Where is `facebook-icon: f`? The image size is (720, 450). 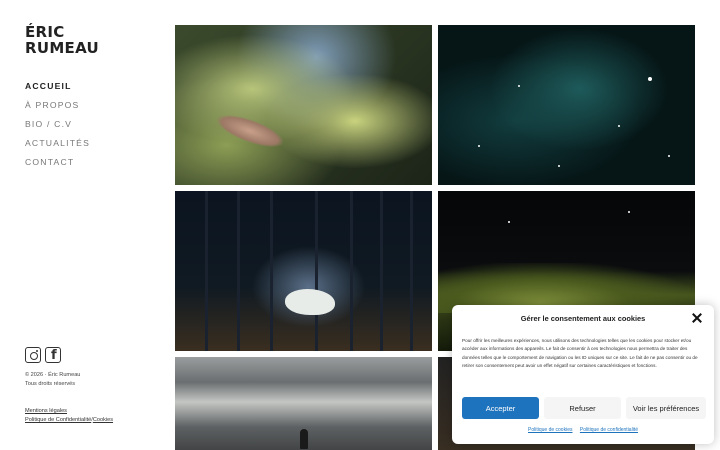
facebook-icon: f is located at coordinates (53, 355).